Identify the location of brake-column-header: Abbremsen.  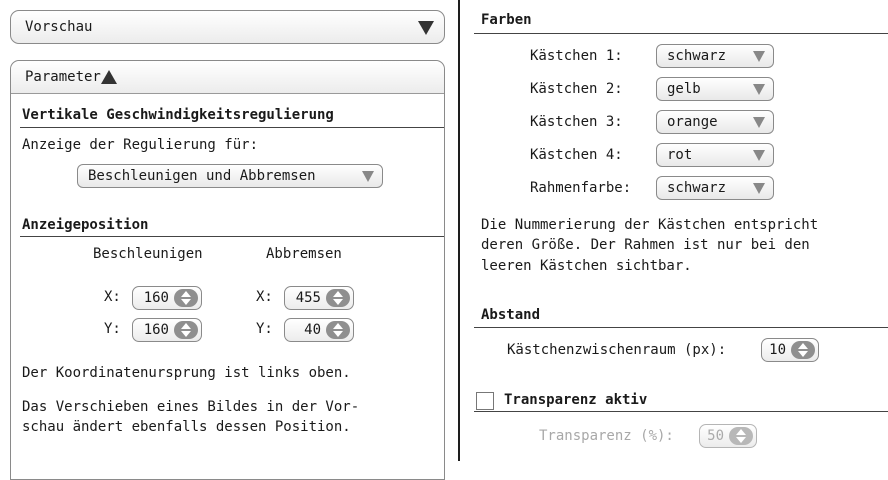
(304, 254).